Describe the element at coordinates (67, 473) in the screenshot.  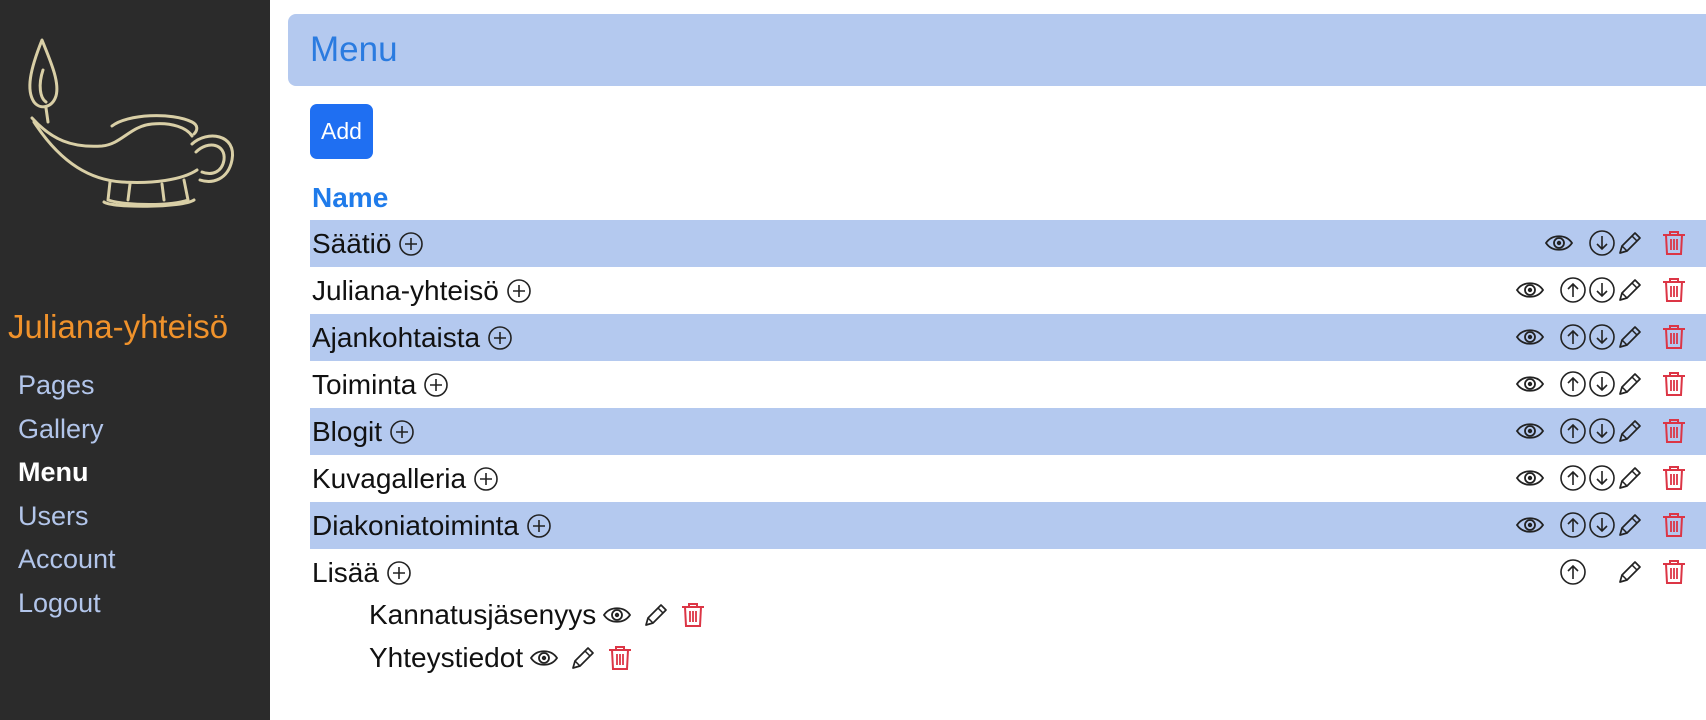
I see `nav-item-menu: Menu` at that location.